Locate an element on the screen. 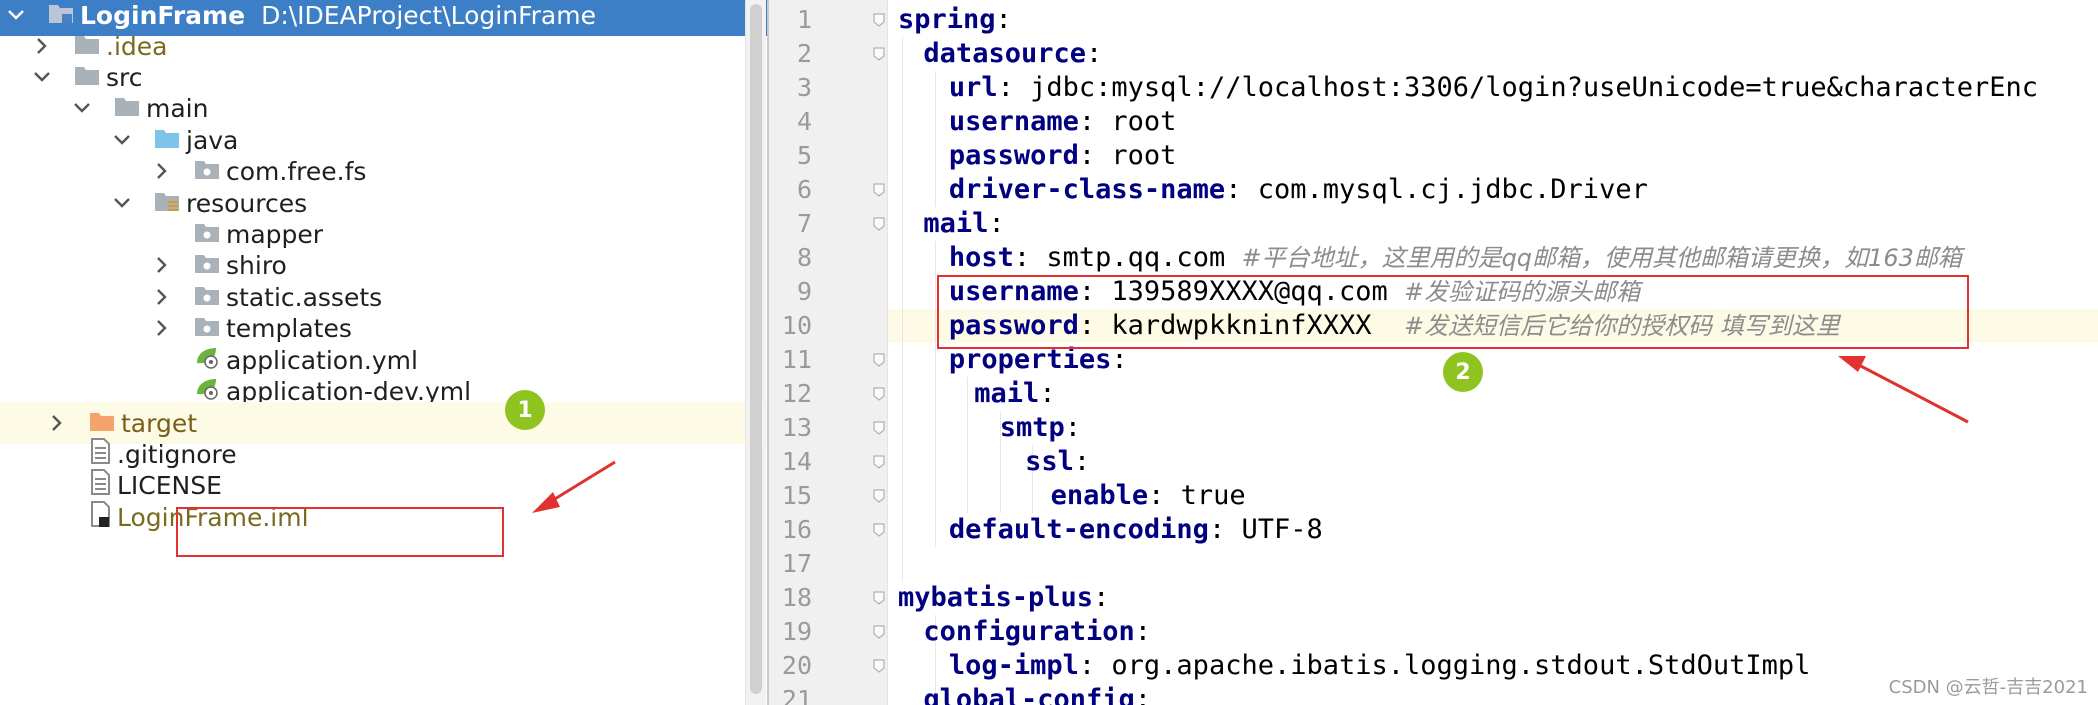 This screenshot has width=2098, height=705. yaml-value: com.mysql.cj.jdbc.Driver is located at coordinates (1452, 189).